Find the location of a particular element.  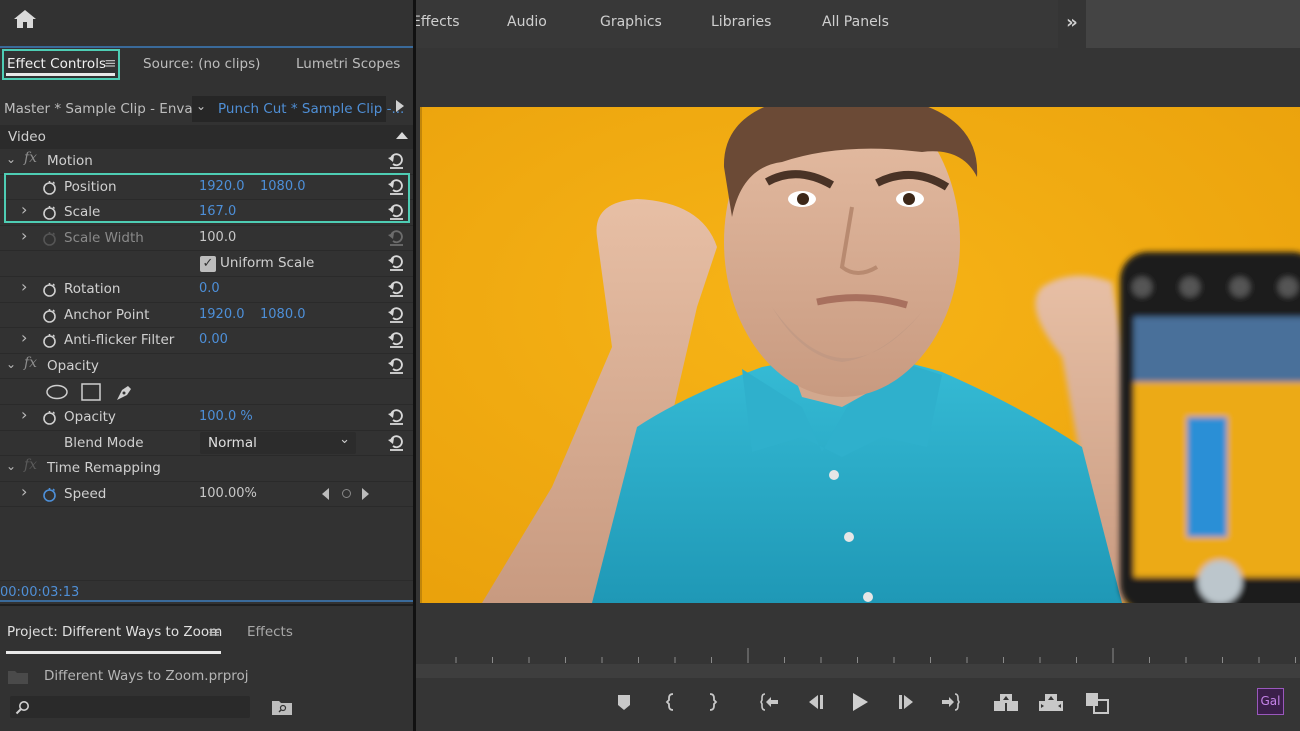

monitor-scrub-bar is located at coordinates (858, 671).